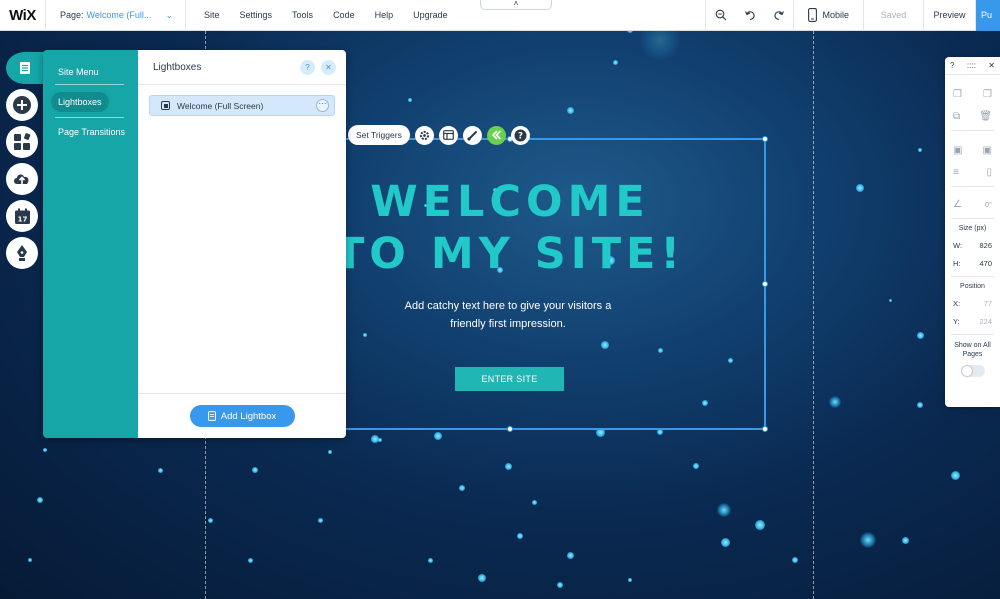 The image size is (1000, 599). I want to click on lightbox-toolbar: Set Triggers ?, so click(439, 135).